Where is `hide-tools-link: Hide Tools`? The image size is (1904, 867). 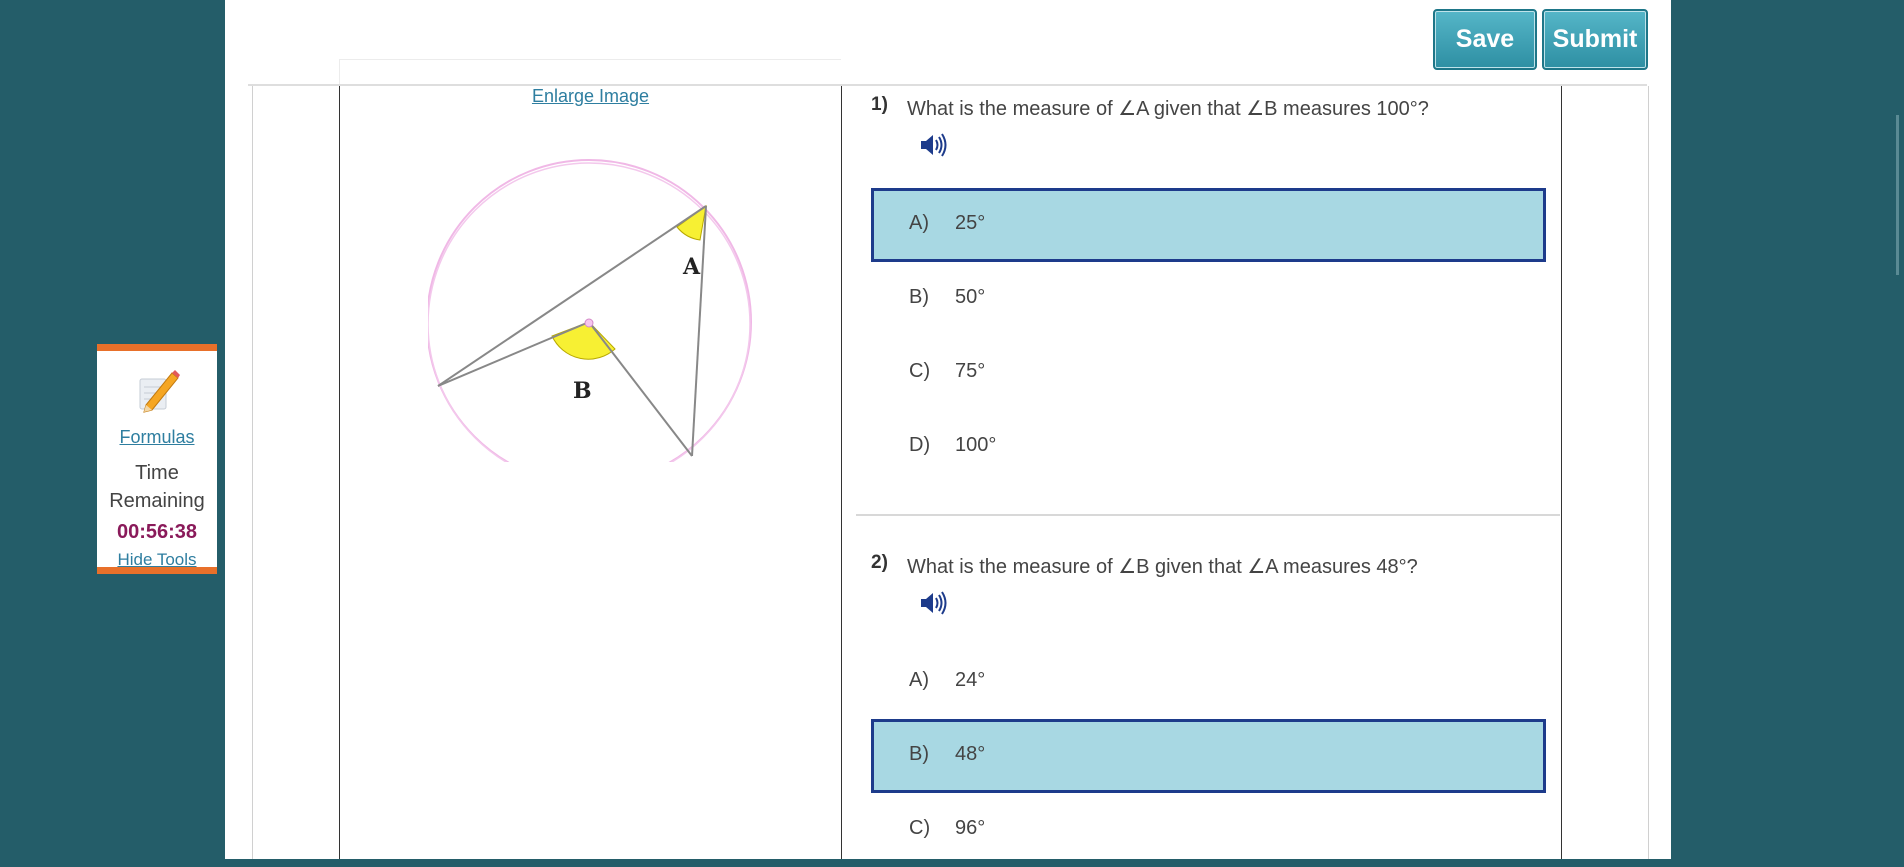
hide-tools-link: Hide Tools is located at coordinates (157, 560).